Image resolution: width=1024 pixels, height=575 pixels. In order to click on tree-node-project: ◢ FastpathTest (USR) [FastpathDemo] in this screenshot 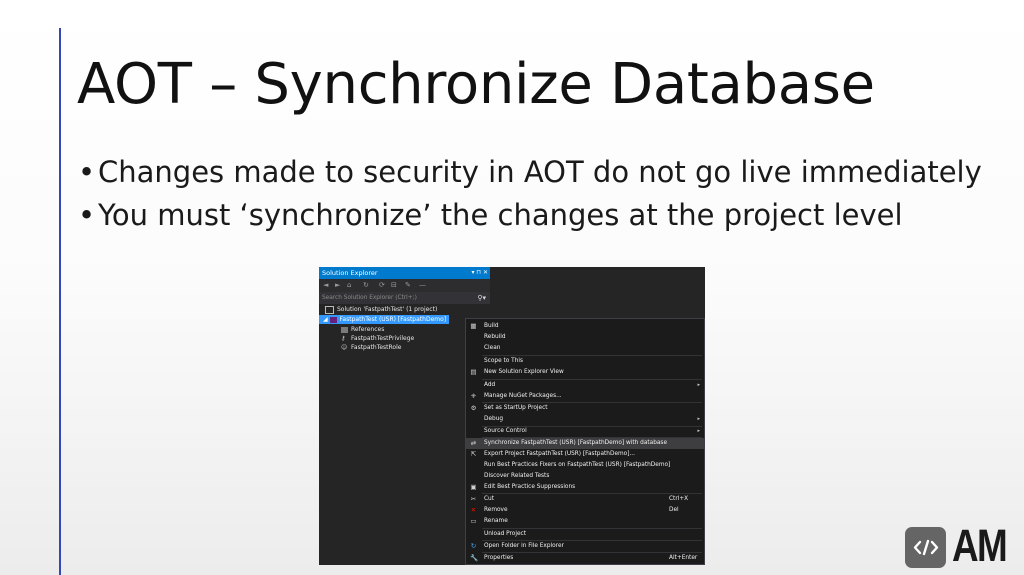, I will do `click(384, 319)`.